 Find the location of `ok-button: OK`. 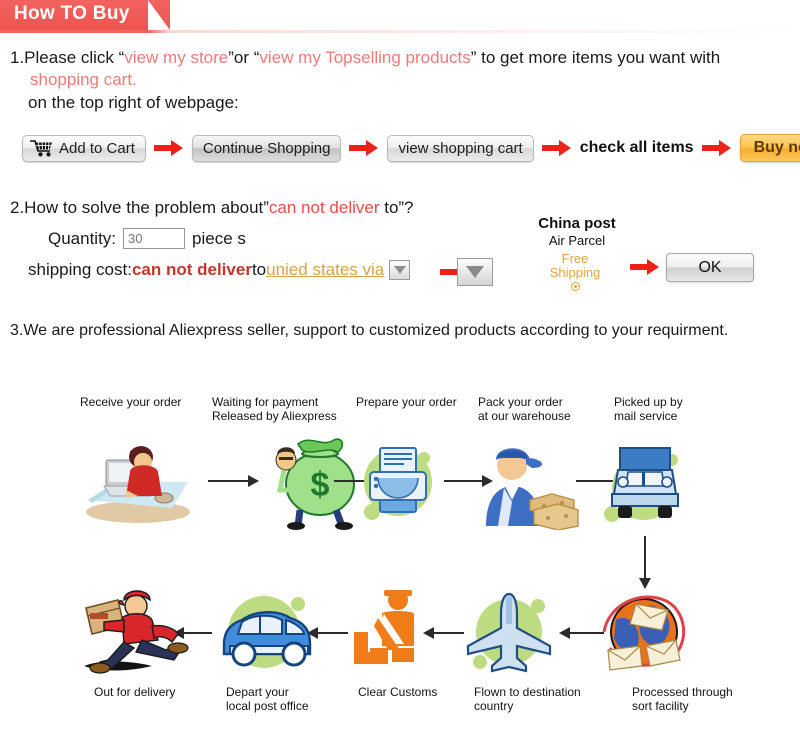

ok-button: OK is located at coordinates (710, 267).